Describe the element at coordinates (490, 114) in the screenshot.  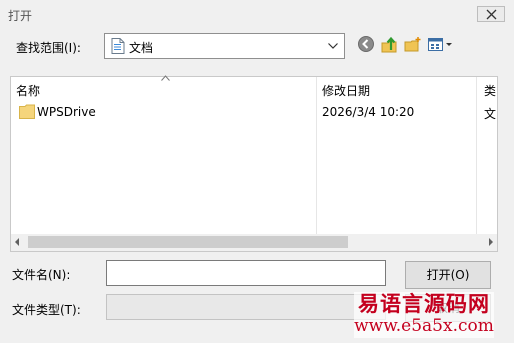
I see `file-type: 文` at that location.